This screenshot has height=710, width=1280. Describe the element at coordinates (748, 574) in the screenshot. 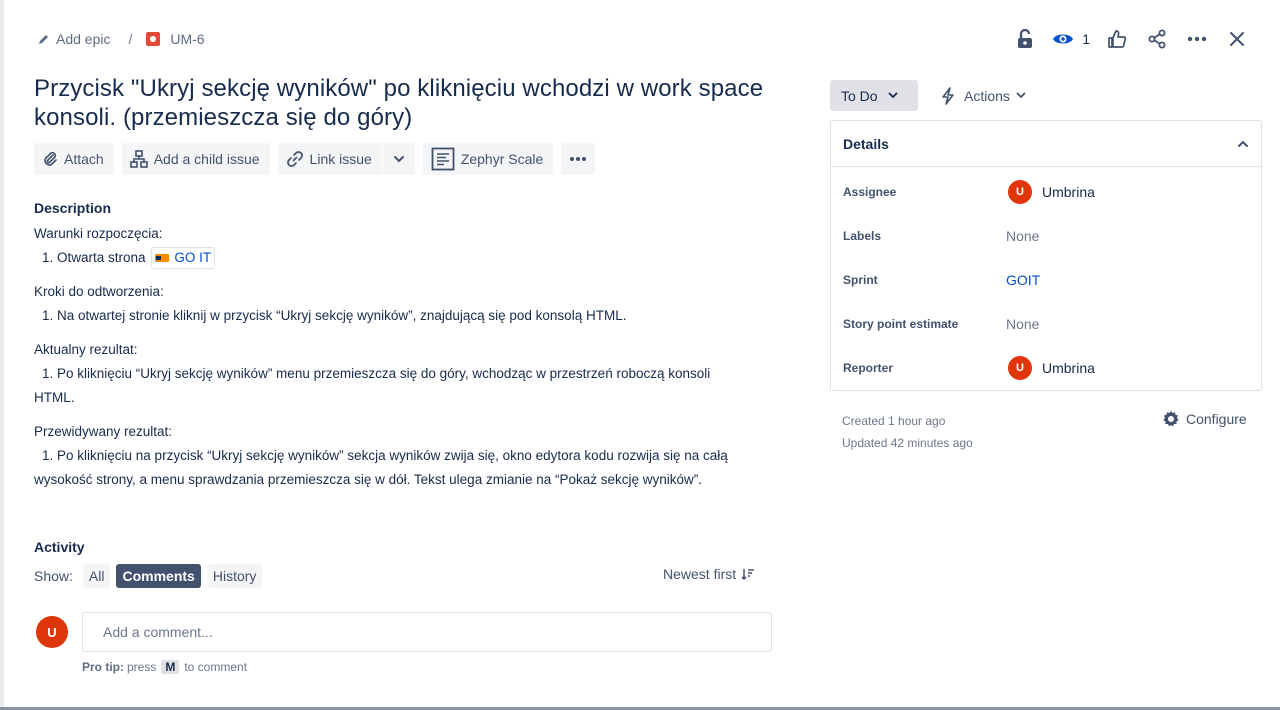

I see `sort-icon` at that location.